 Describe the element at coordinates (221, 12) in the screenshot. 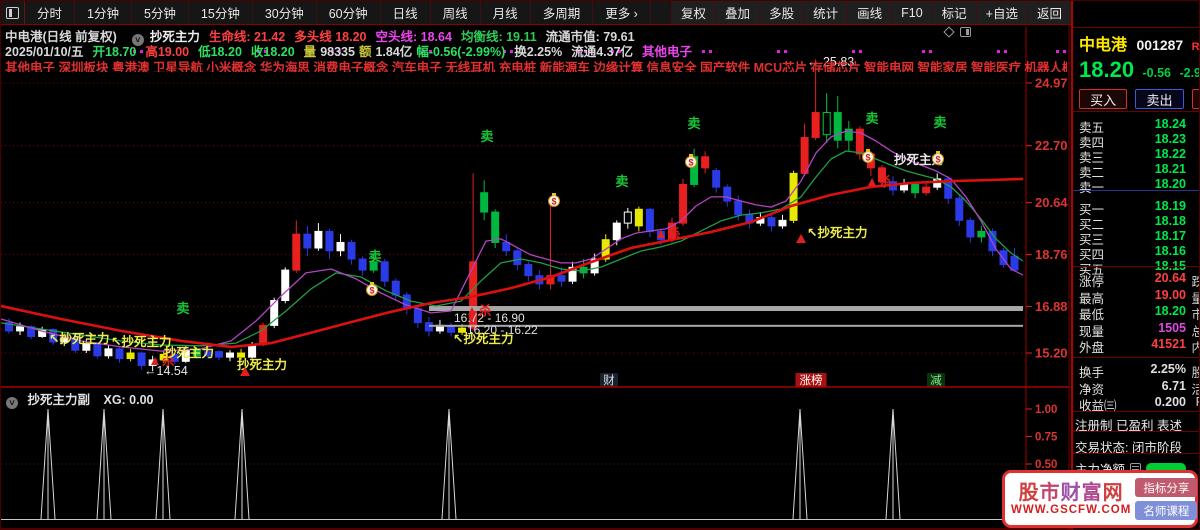

I see `menu-period-3: 15分钟` at that location.